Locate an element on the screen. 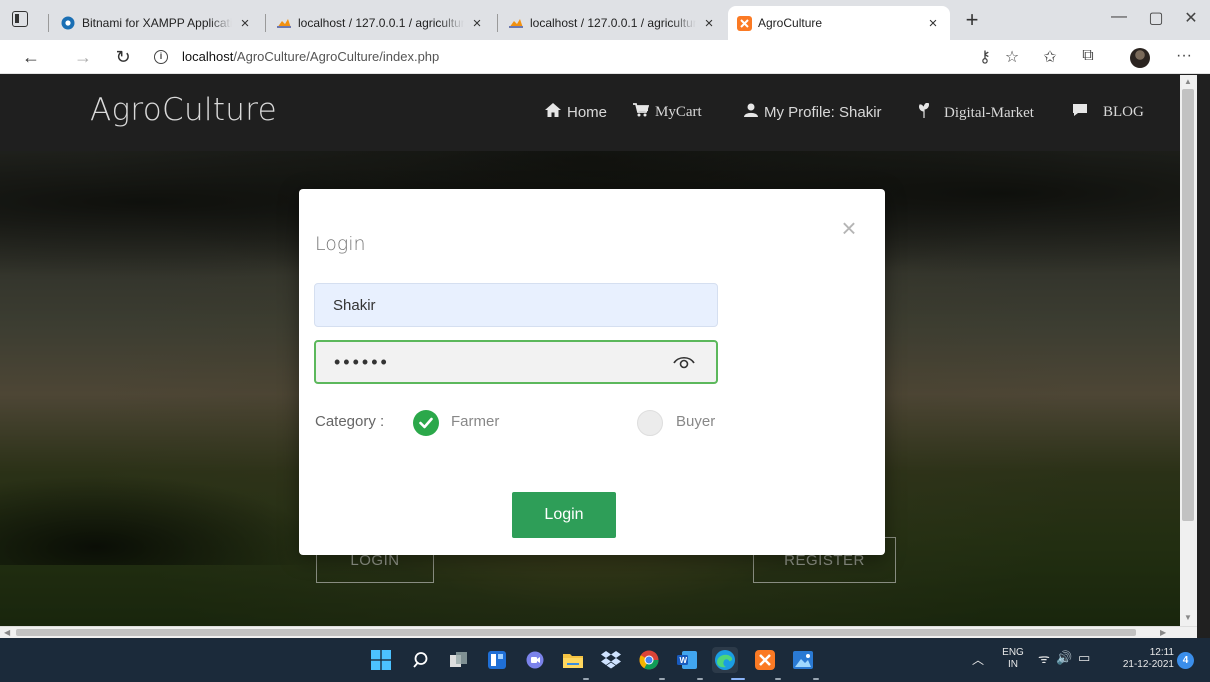 The image size is (1210, 682). back-button: ← is located at coordinates (31, 57).